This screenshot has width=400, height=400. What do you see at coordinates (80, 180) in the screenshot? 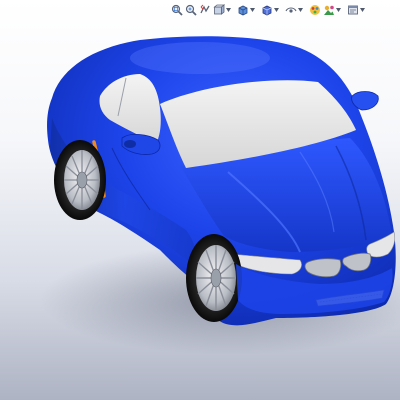
I see `rear-wheel` at bounding box center [80, 180].